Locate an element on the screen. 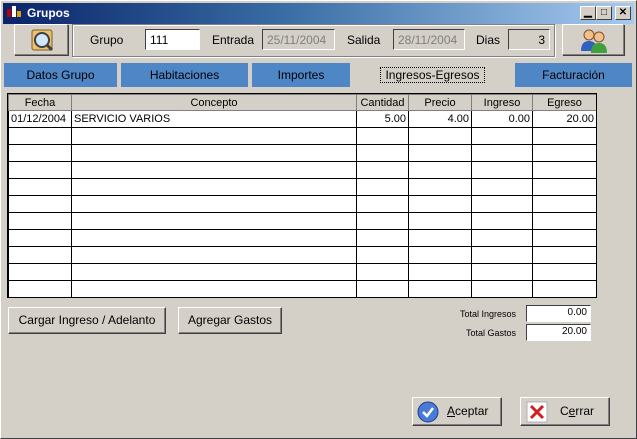 The height and width of the screenshot is (439, 637). maximize-button: □ is located at coordinates (604, 13).